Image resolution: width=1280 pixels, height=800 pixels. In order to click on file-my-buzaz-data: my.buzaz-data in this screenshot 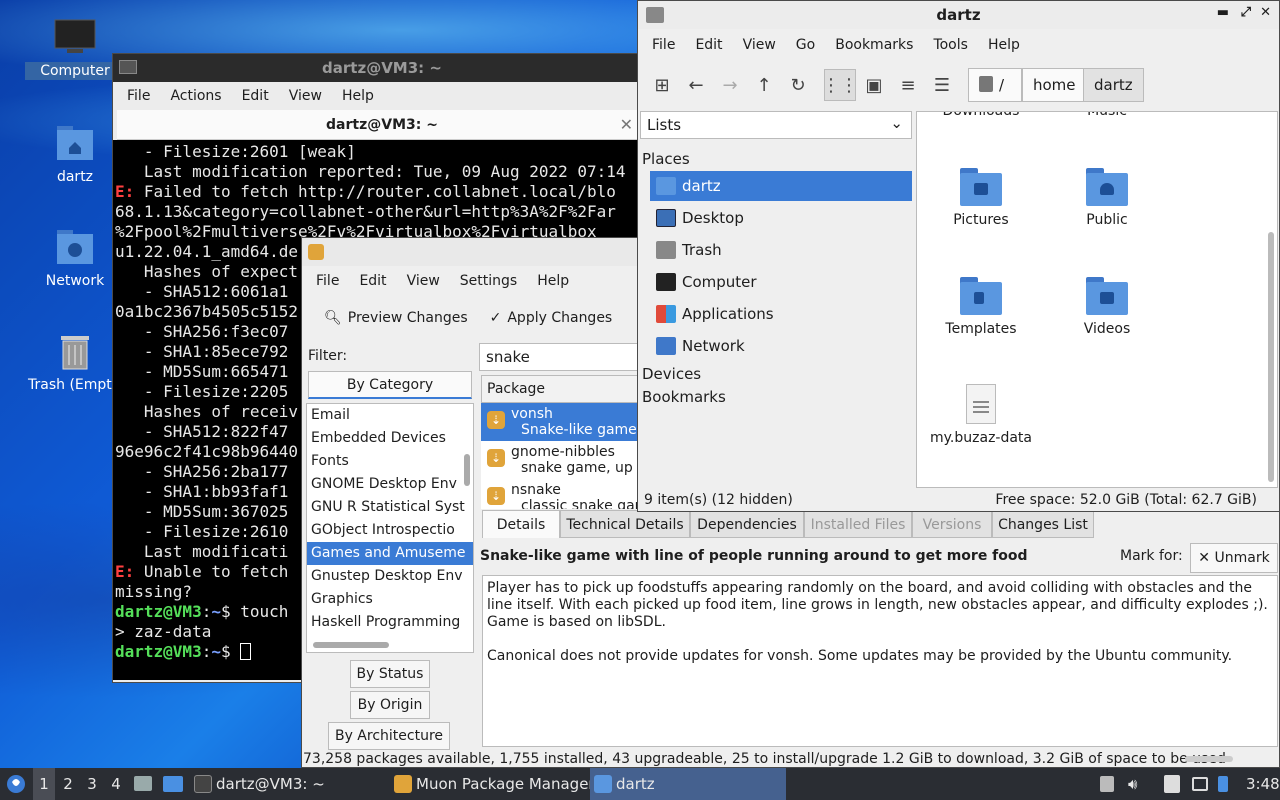, I will do `click(981, 415)`.